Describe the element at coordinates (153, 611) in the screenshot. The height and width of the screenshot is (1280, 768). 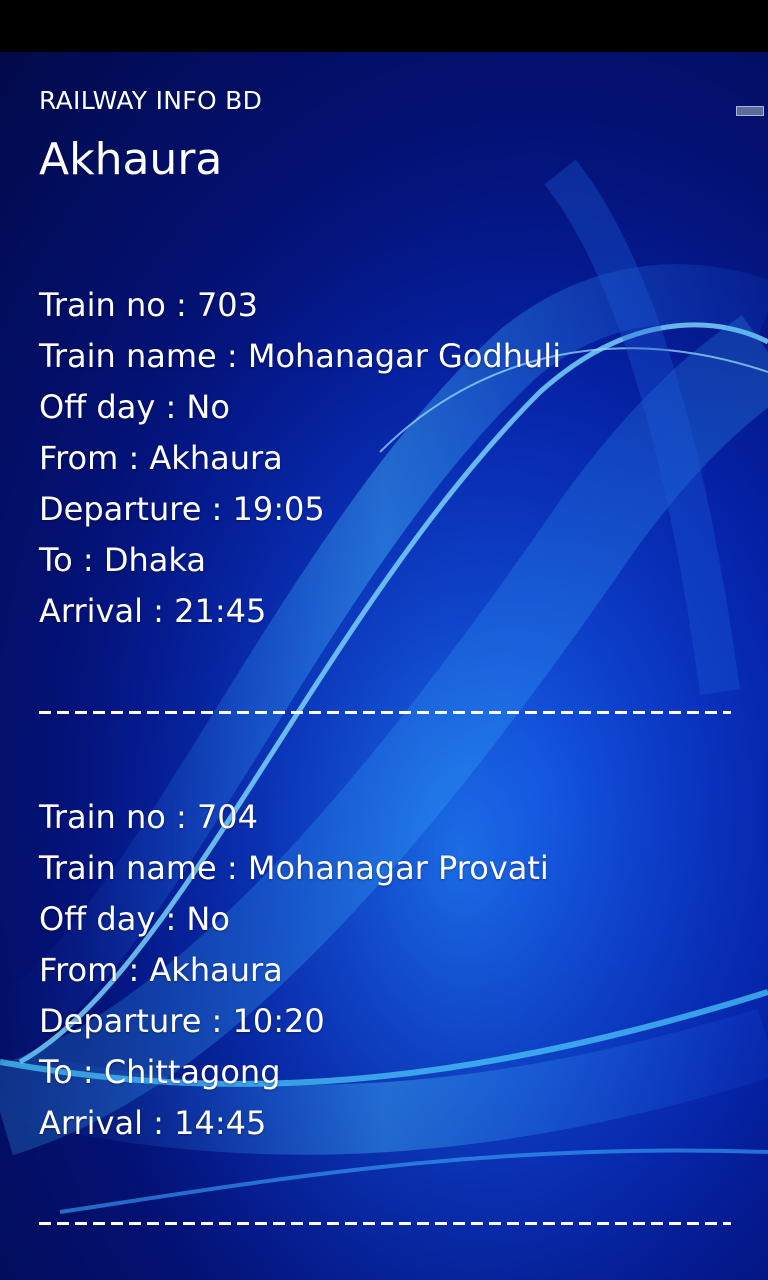
I see `train-arrival: Arrival : 21:45` at that location.